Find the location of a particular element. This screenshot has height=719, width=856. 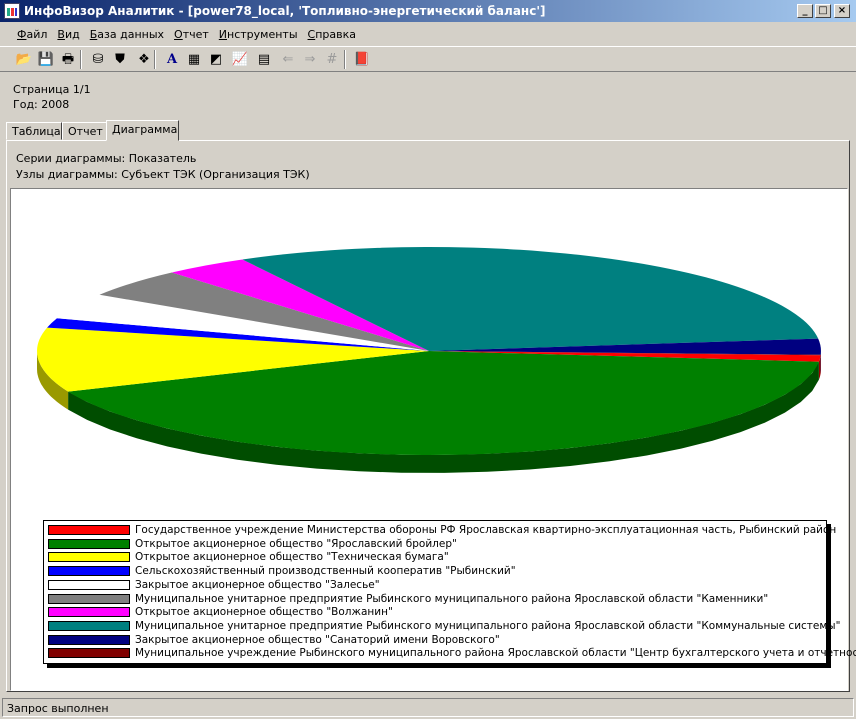

legend-label: Открытое акционерное общество "Волжанин" is located at coordinates (264, 612).